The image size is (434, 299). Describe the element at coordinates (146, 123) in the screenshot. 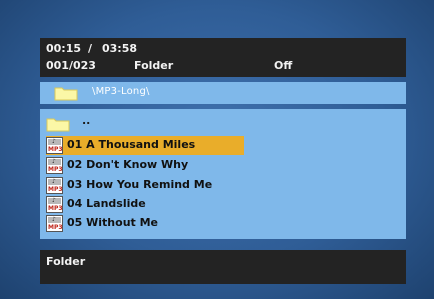

I see `parent-folder-item: ..` at that location.